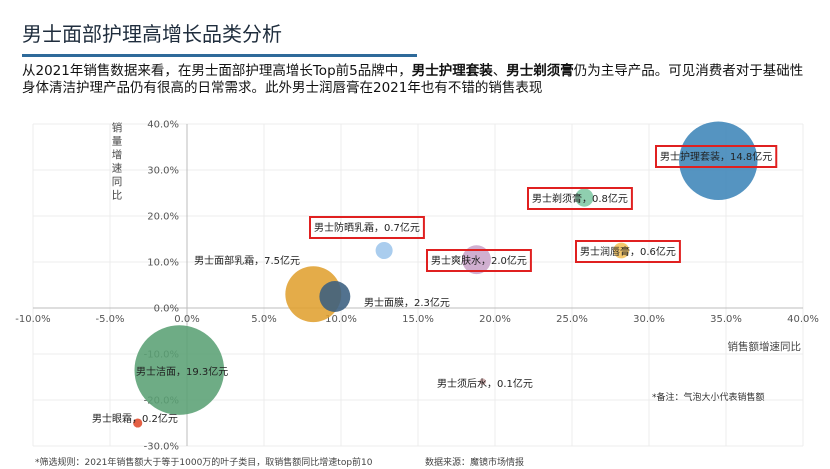 The height and width of the screenshot is (469, 830). I want to click on y-tick-label: -30.0%, so click(161, 447).